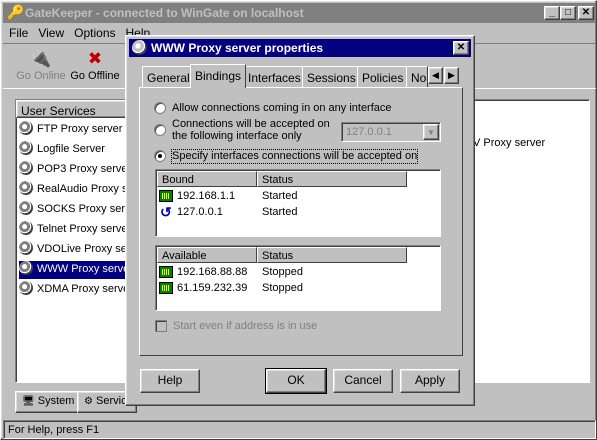  Describe the element at coordinates (95, 76) in the screenshot. I see `go-offline-label: Go Offline` at that location.